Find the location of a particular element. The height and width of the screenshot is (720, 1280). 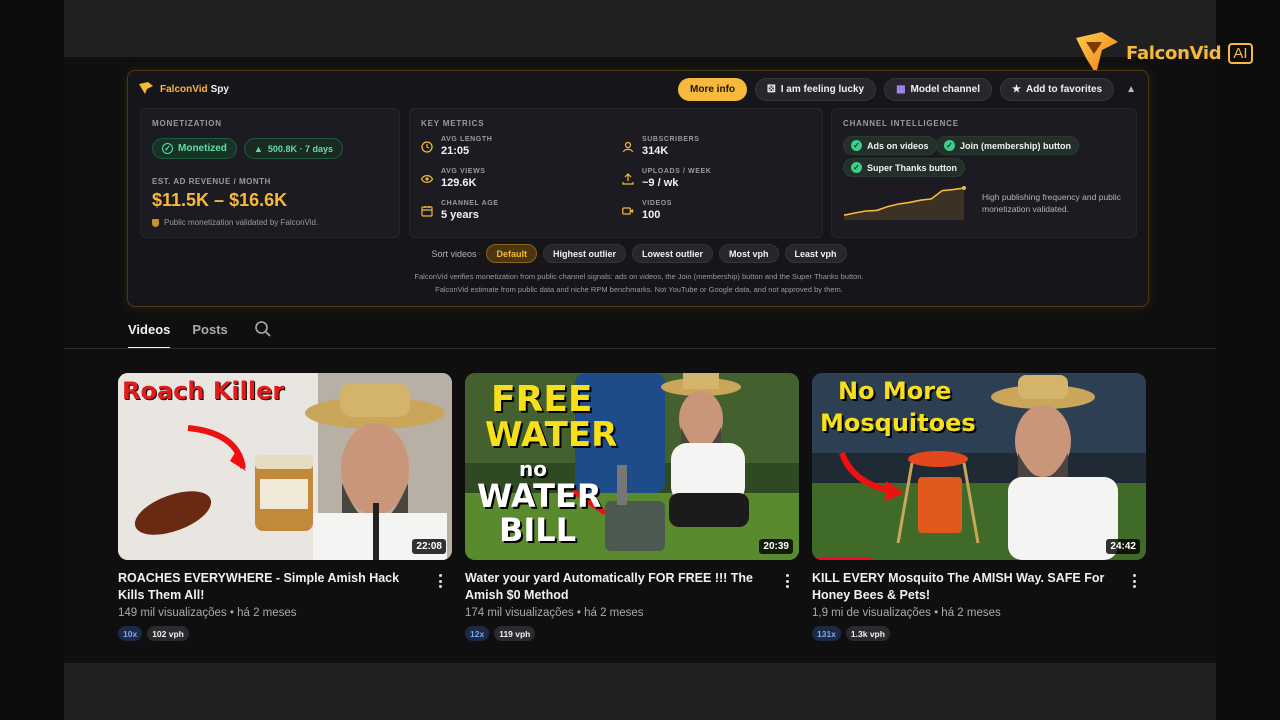

avg-length-value: 21:05 is located at coordinates (455, 151).